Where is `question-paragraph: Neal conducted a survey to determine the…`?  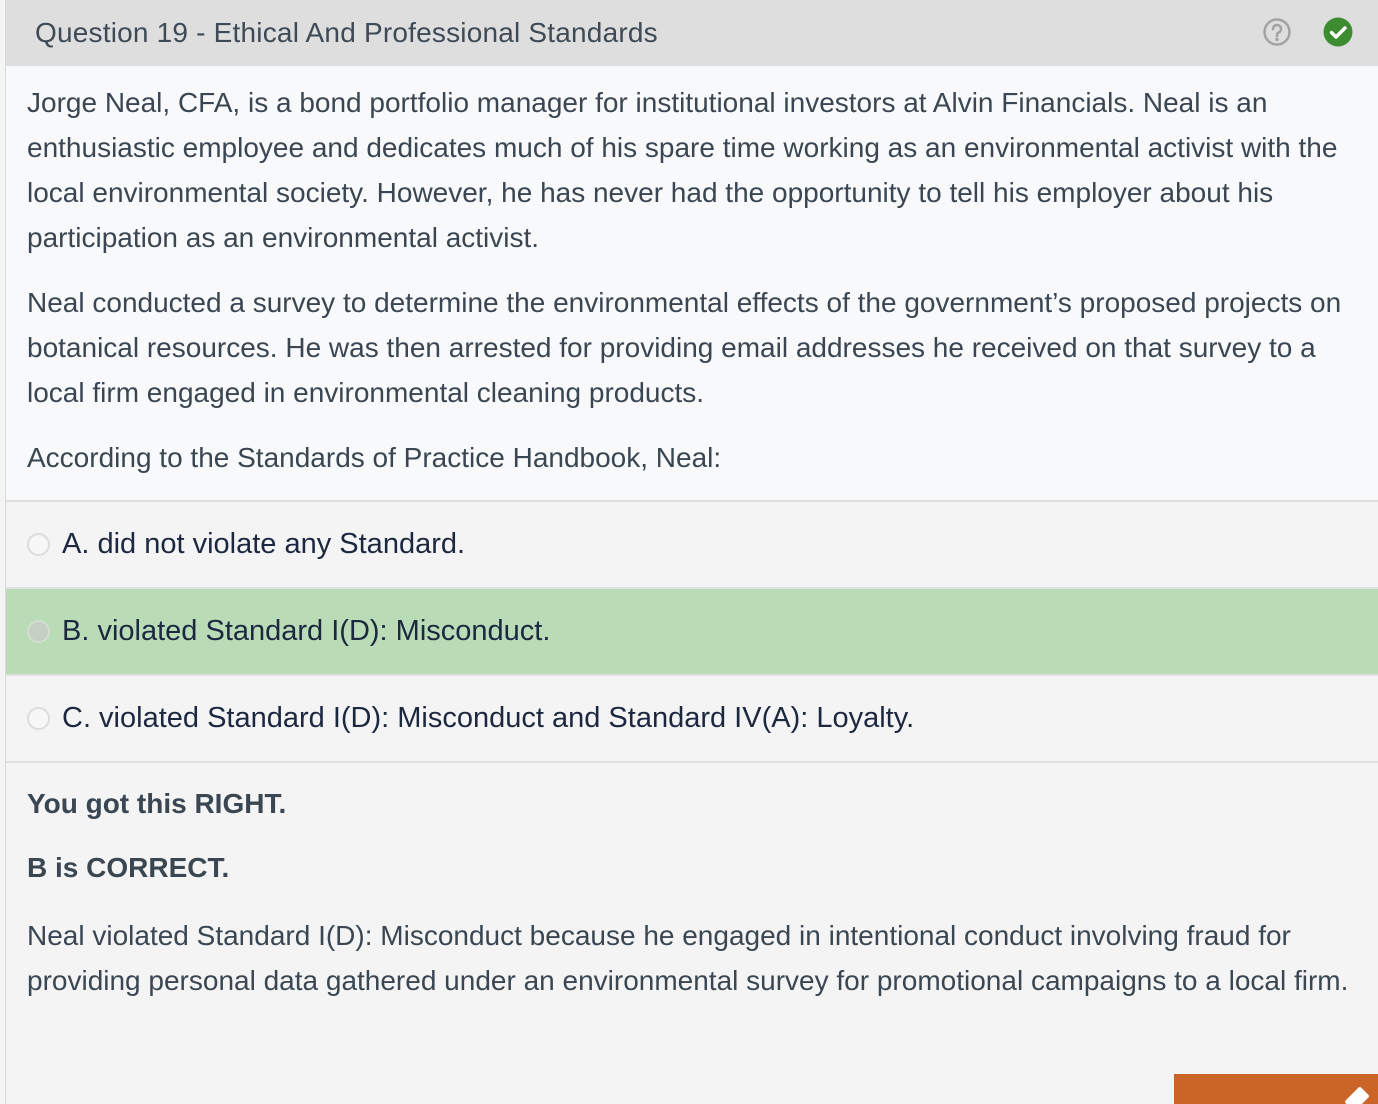
question-paragraph: Neal conducted a survey to determine the… is located at coordinates (684, 347).